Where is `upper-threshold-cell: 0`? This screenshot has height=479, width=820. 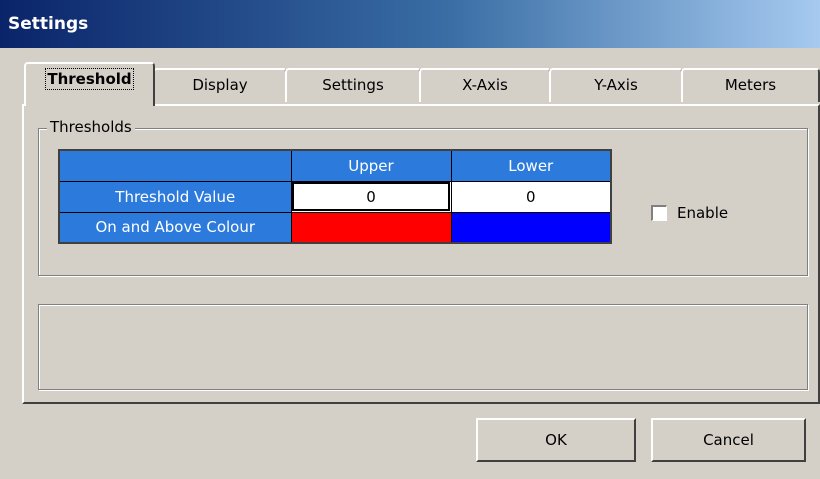 upper-threshold-cell: 0 is located at coordinates (371, 196).